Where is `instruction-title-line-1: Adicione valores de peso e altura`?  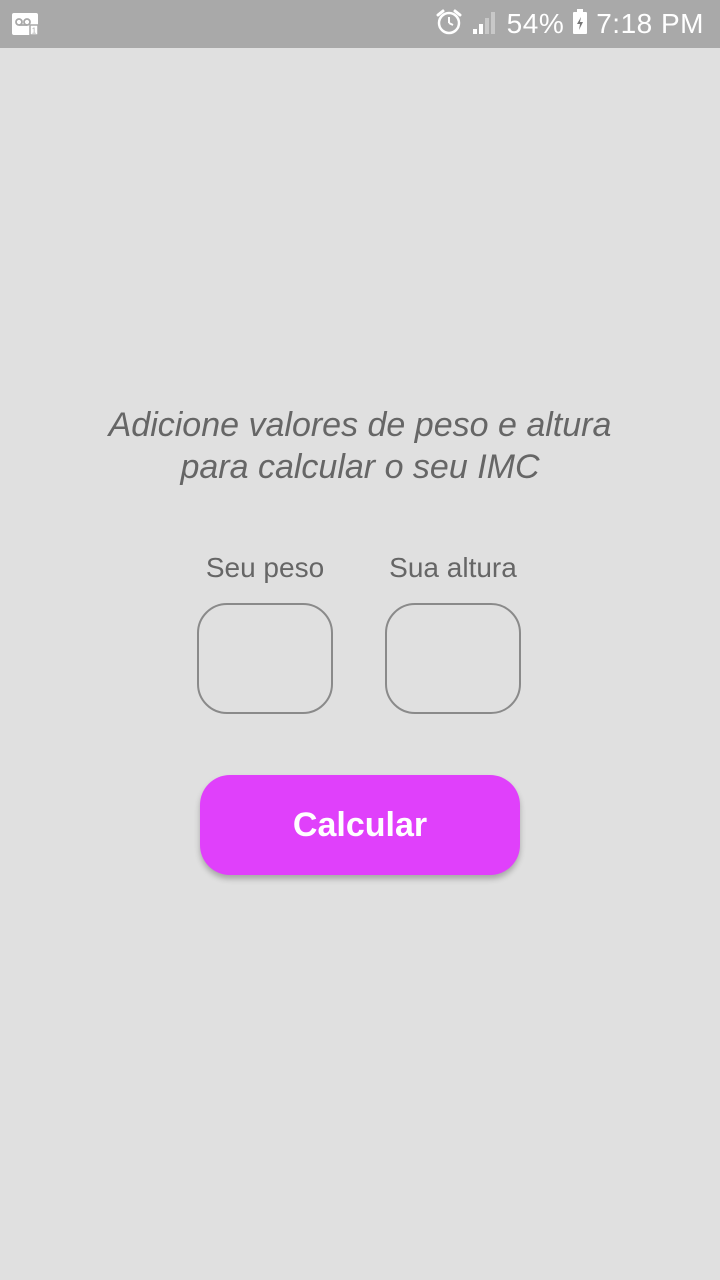 instruction-title-line-1: Adicione valores de peso e altura is located at coordinates (360, 425).